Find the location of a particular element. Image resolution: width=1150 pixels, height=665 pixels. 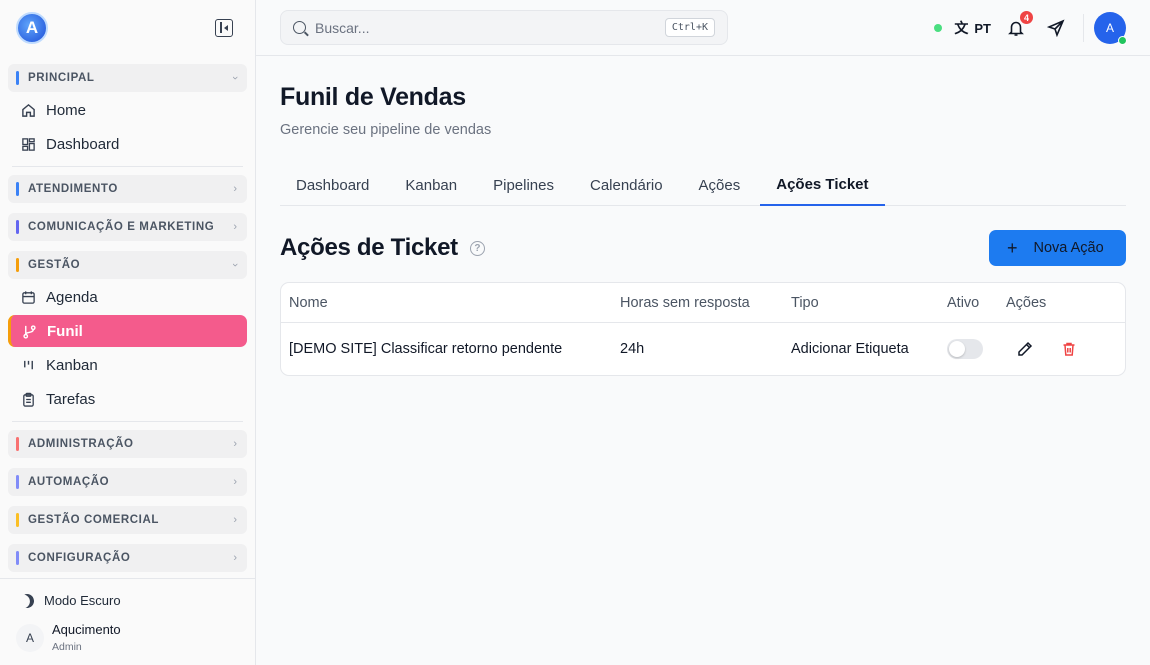

column-header-acoes: Ações is located at coordinates (1026, 302).